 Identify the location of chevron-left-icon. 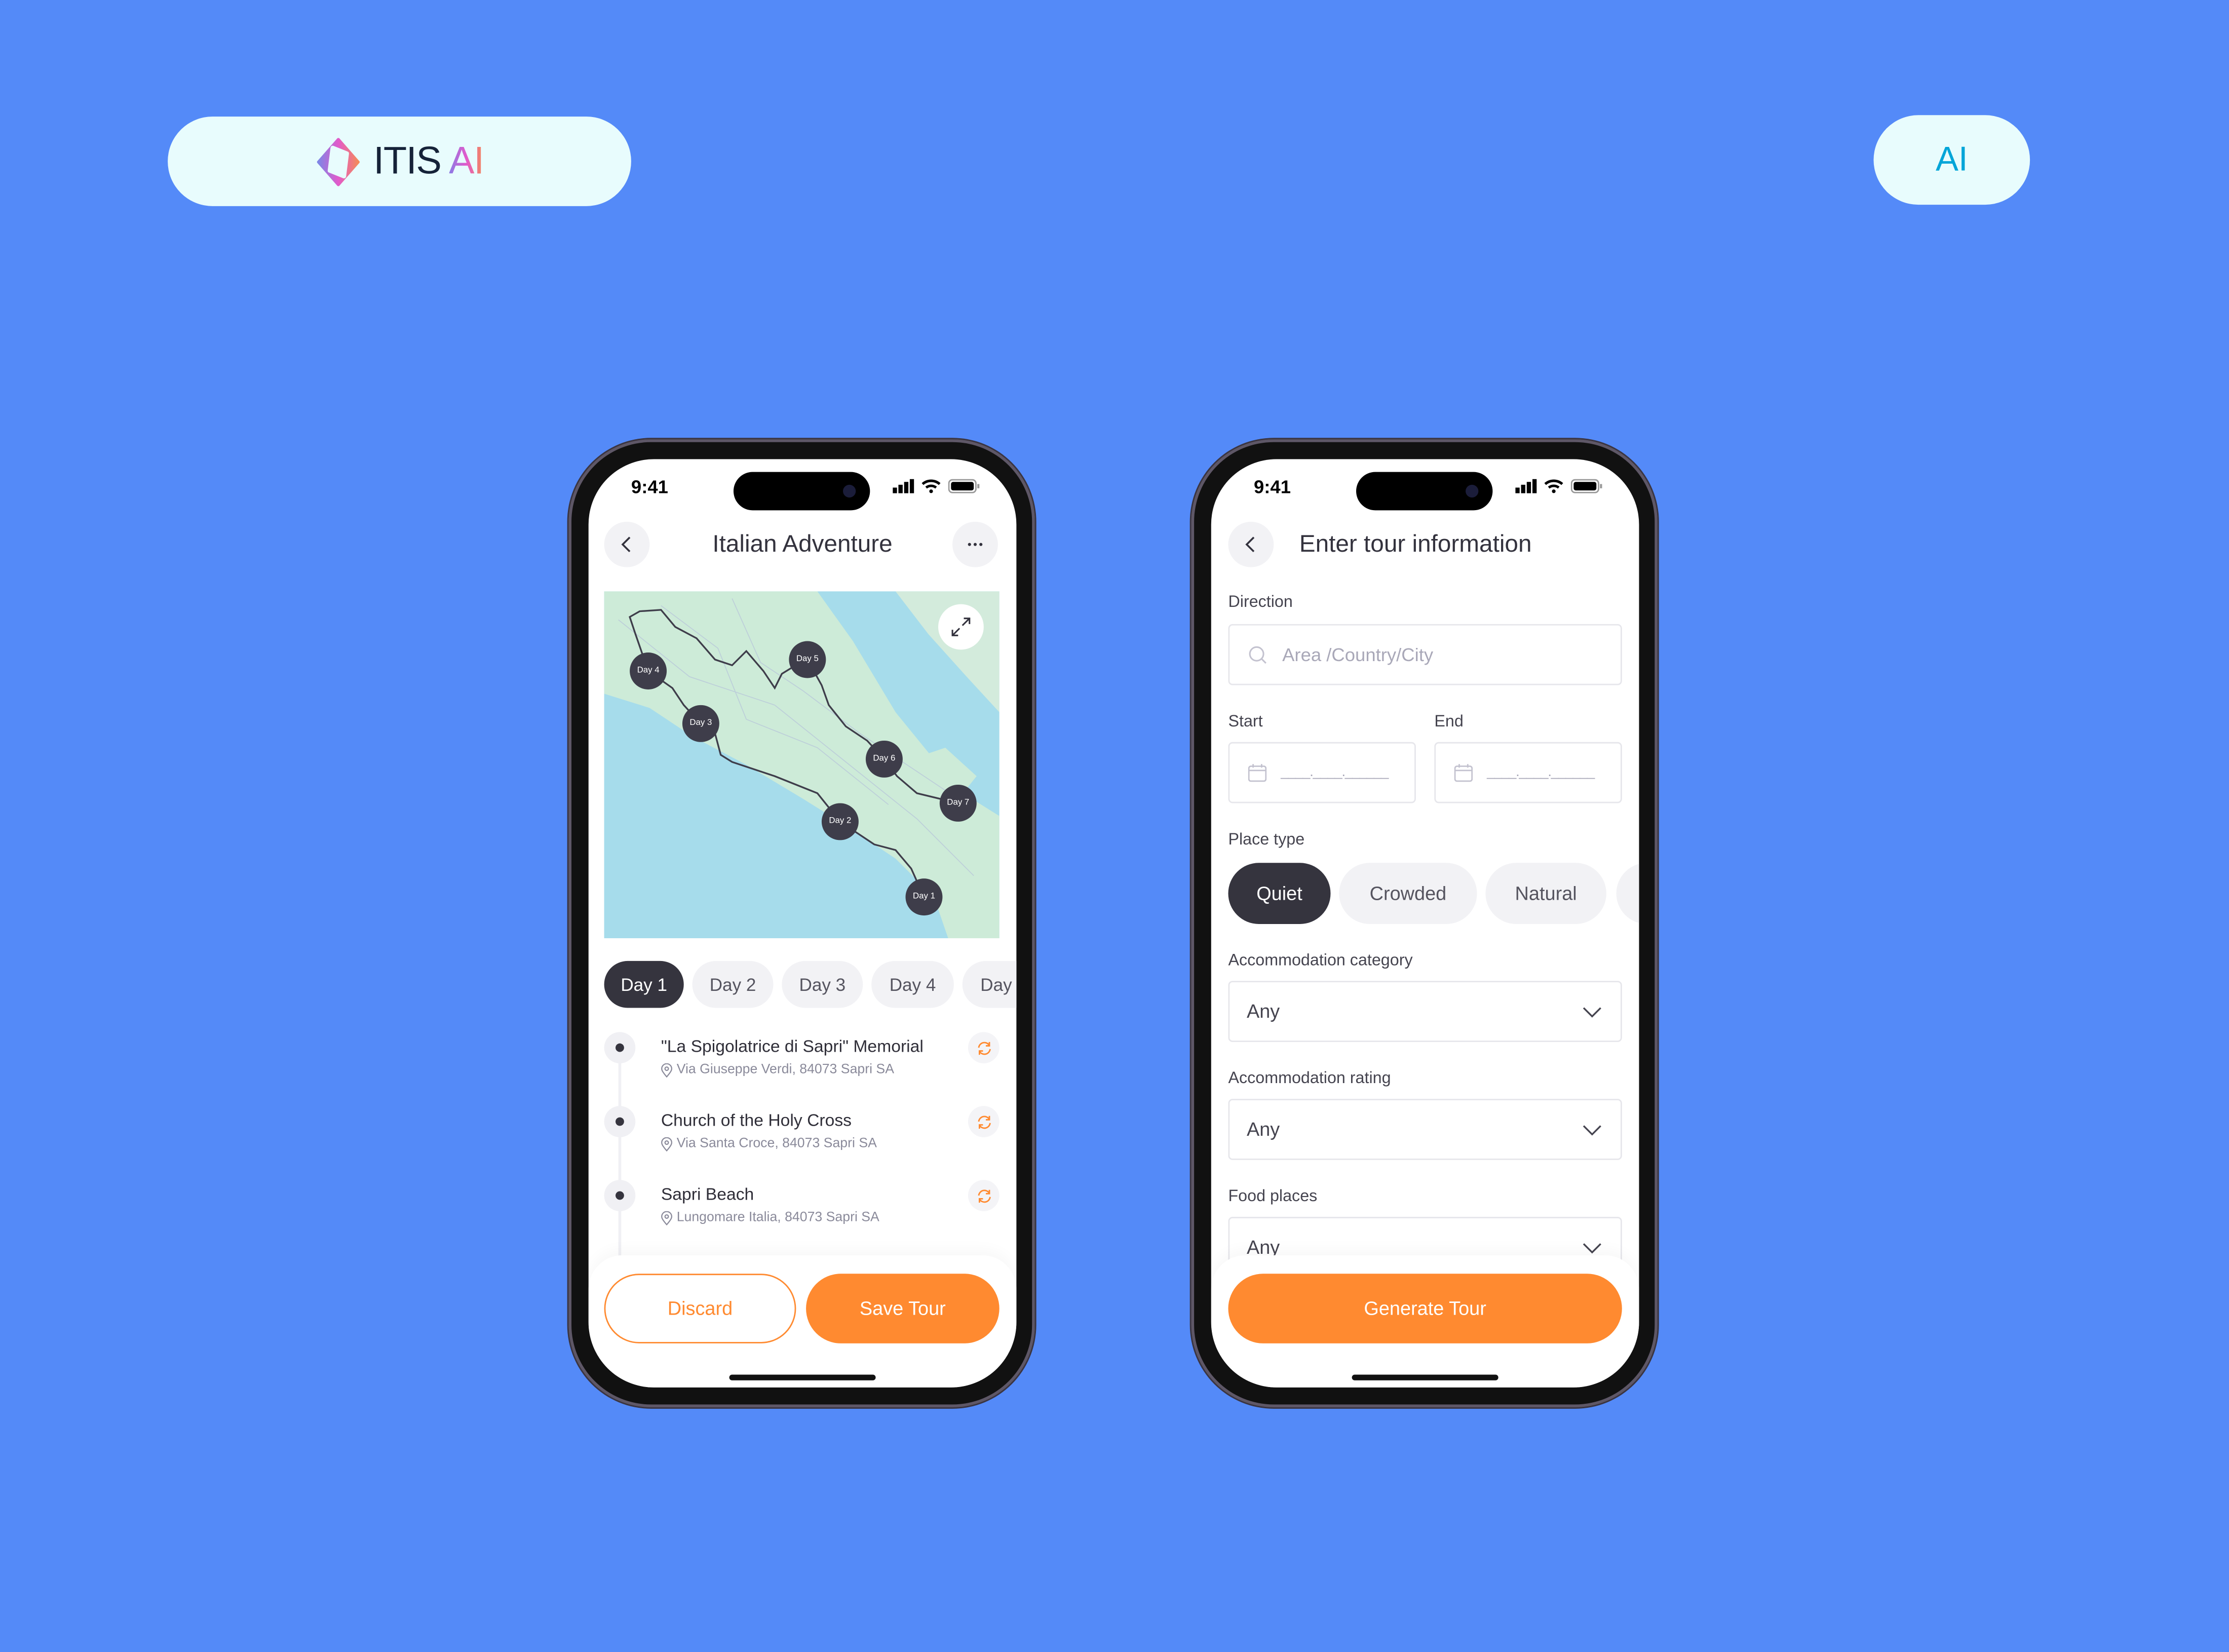
(1250, 544).